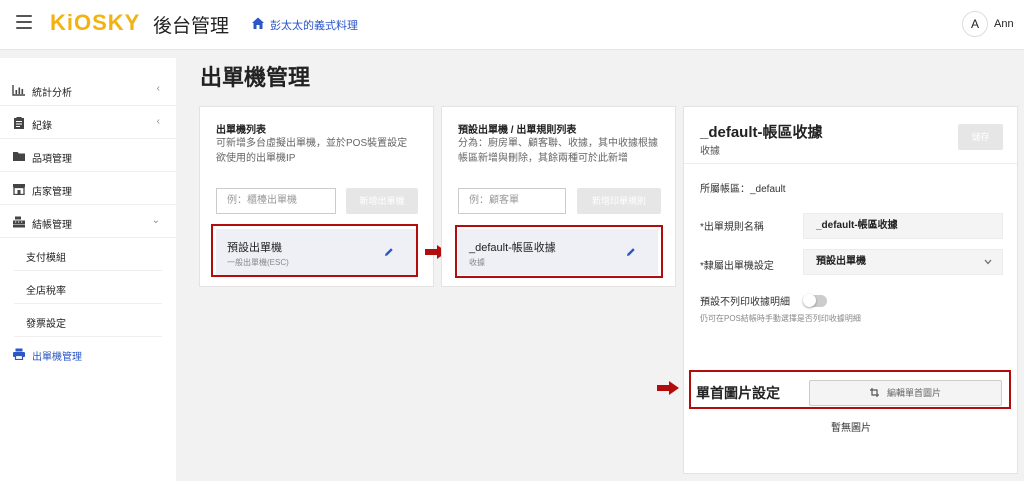  What do you see at coordinates (558, 143) in the screenshot?
I see `rule-list-desc-1: 分為：廚房單、顧客聯、收據，其中收據根據` at bounding box center [558, 143].